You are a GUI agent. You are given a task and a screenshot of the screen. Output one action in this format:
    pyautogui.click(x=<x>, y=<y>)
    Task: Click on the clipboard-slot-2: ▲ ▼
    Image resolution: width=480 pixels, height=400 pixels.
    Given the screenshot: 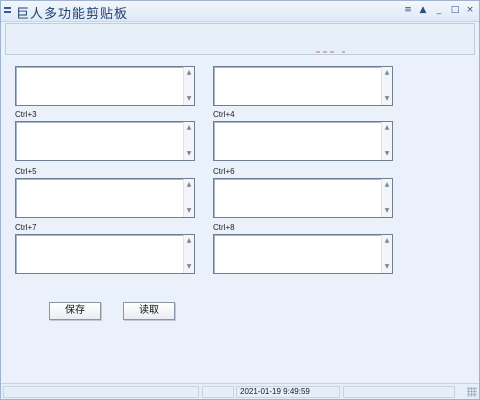 What is the action you would take?
    pyautogui.click(x=303, y=86)
    